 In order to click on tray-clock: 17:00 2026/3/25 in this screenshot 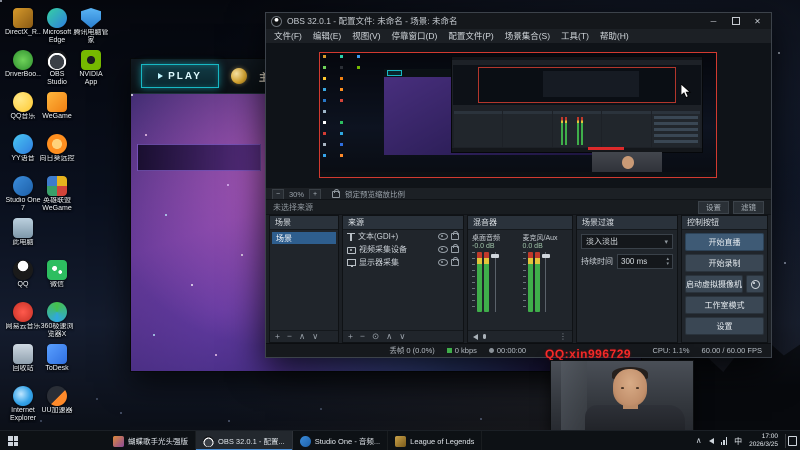, I will do `click(763, 441)`.